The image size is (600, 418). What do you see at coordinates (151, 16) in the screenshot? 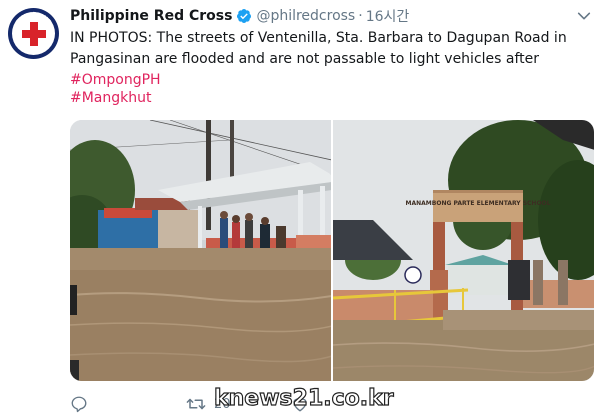
I see `display-name: Philippine Red Cross` at bounding box center [151, 16].